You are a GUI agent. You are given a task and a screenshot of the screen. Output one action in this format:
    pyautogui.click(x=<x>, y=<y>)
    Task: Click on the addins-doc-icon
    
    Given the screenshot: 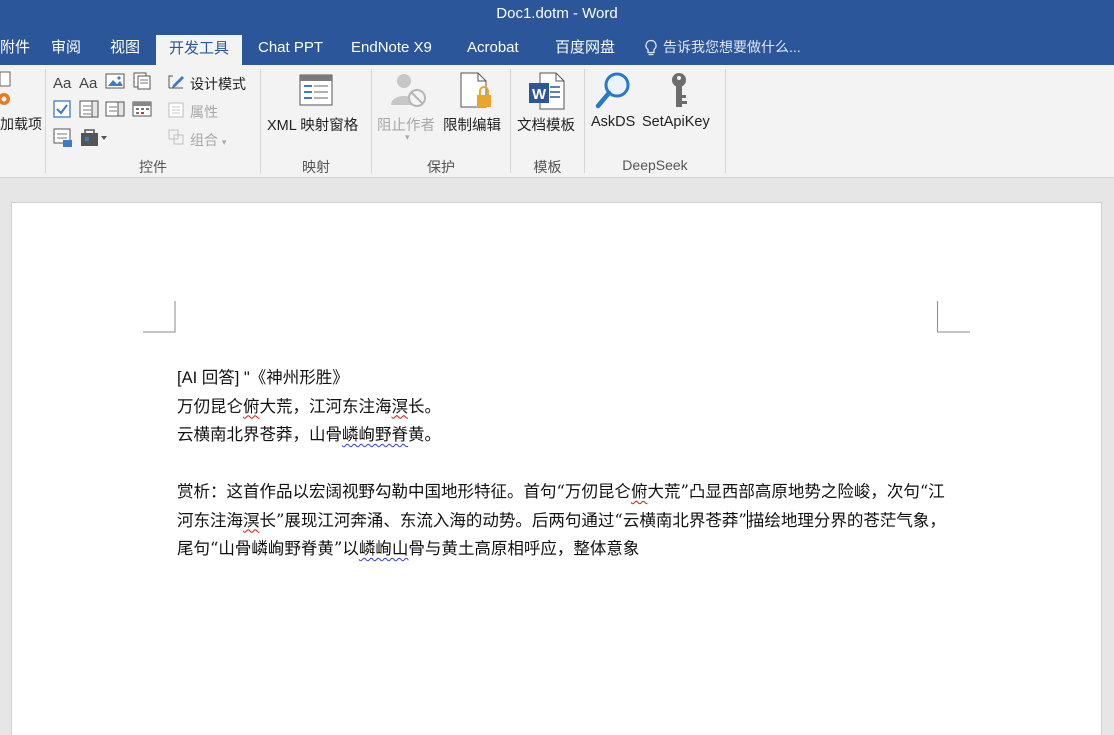 What is the action you would take?
    pyautogui.click(x=5, y=79)
    